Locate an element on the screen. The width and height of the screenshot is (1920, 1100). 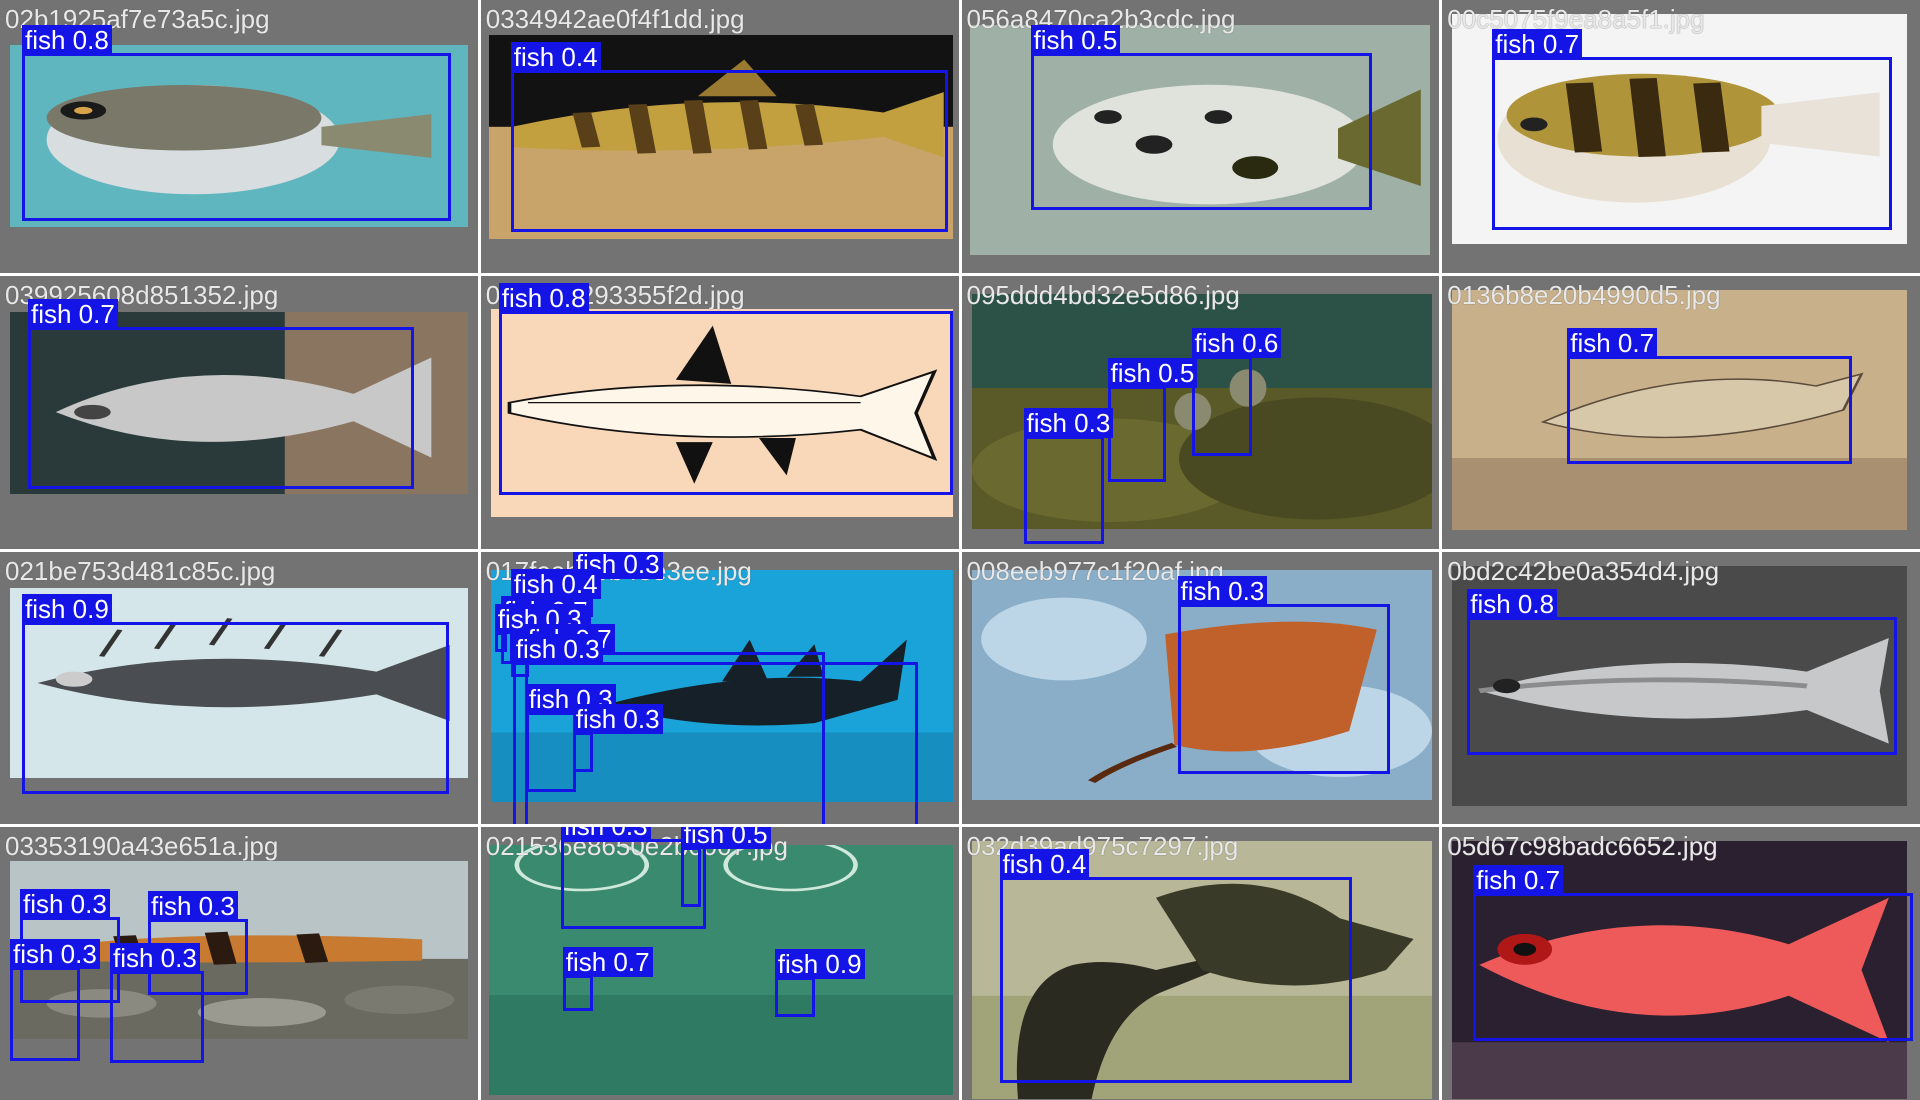
tile-filename: 0334942ae0f4f1dd.jpg is located at coordinates (615, 19).